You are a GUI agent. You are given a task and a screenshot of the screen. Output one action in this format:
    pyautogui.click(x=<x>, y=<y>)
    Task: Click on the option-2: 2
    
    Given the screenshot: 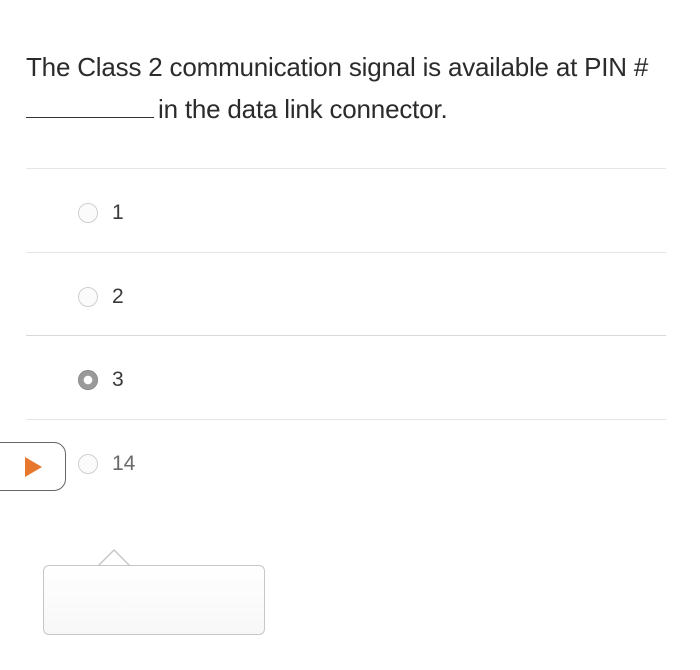 What is the action you would take?
    pyautogui.click(x=101, y=297)
    